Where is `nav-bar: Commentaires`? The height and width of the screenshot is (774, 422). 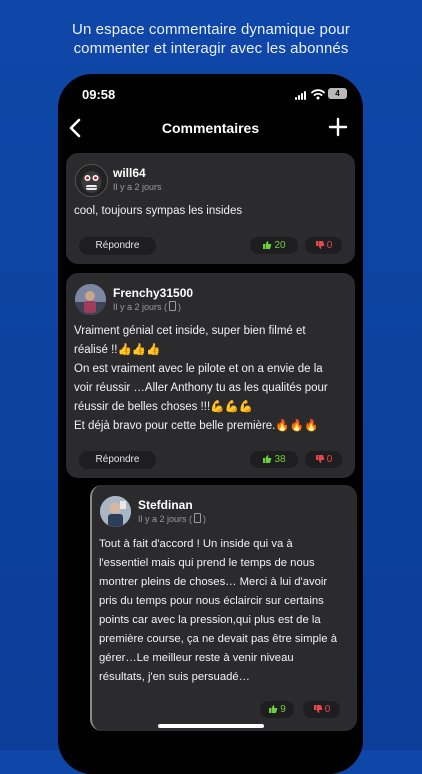 nav-bar: Commentaires is located at coordinates (210, 129).